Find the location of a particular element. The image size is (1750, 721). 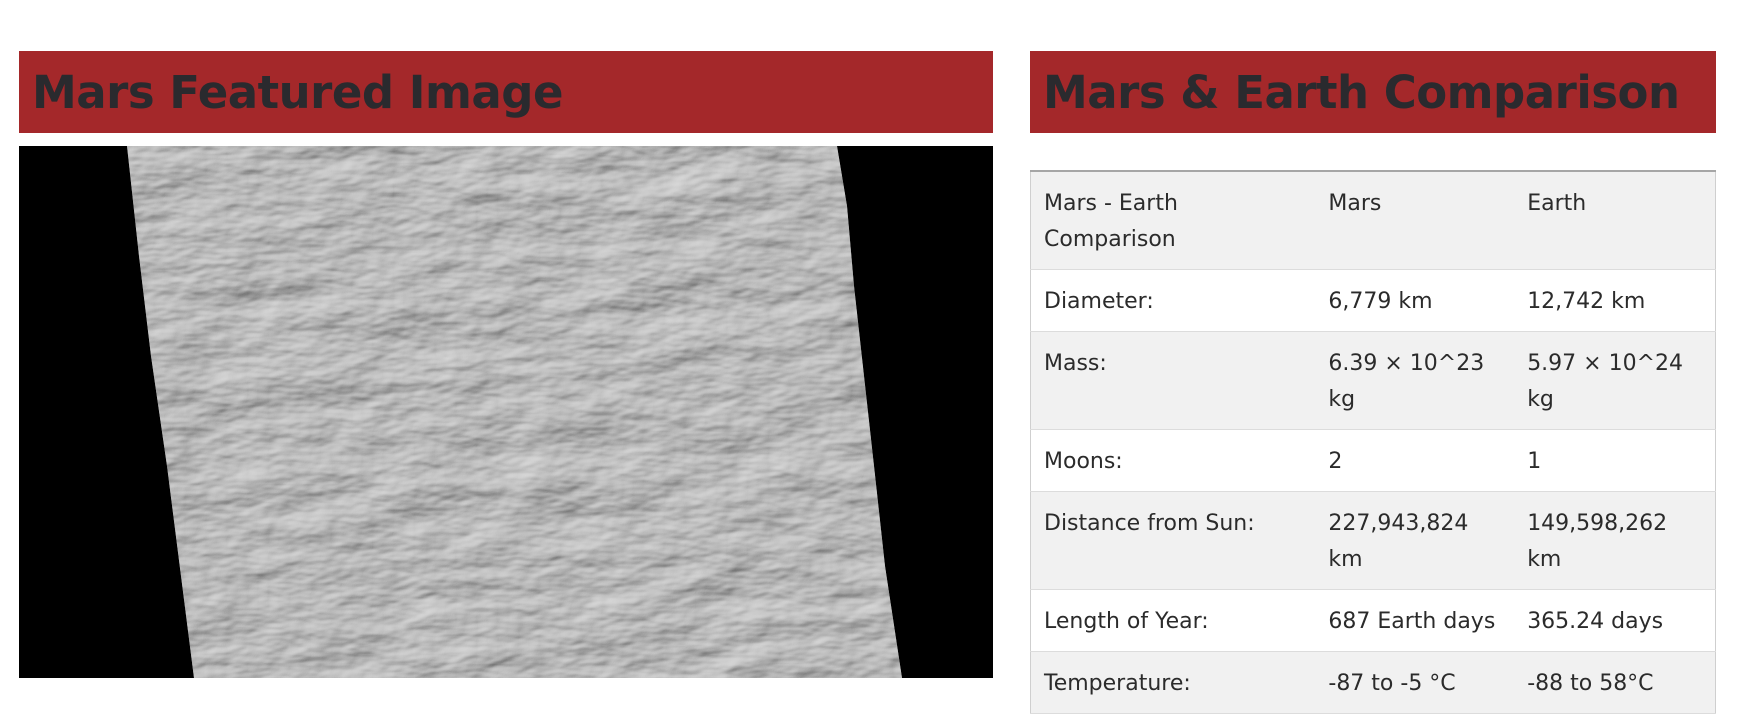

table-header-row: Mars - Earth Comparison Mars Earth is located at coordinates (1373, 220).